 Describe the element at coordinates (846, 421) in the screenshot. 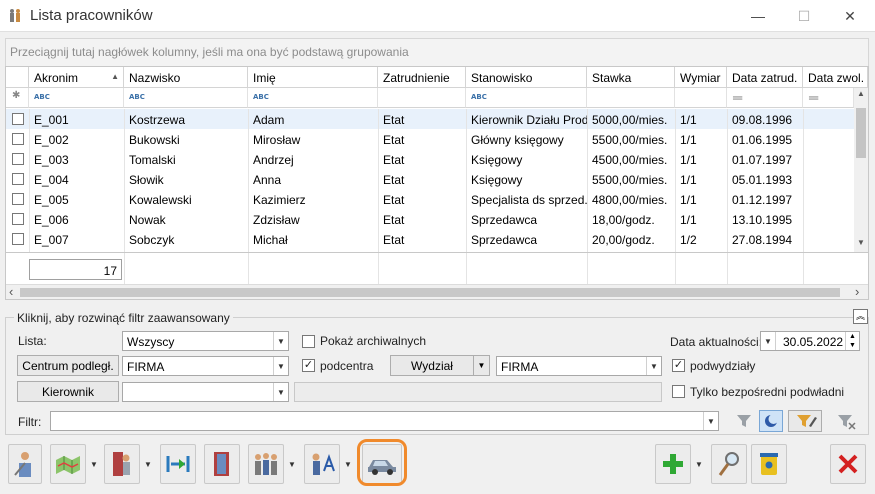

I see `remove-filter-button` at that location.